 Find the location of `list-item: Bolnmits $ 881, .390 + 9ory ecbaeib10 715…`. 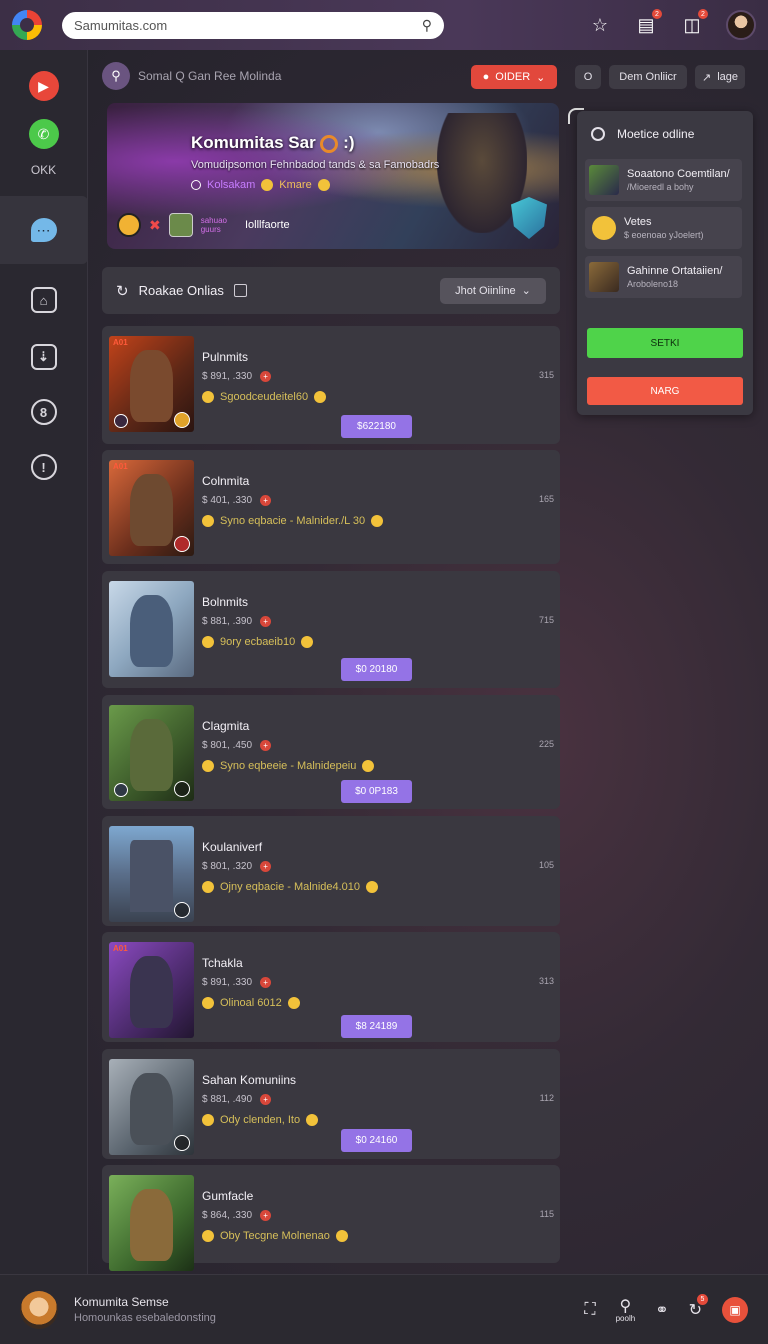

list-item: Bolnmits $ 881, .390 + 9ory ecbaeib10 715… is located at coordinates (331, 629).